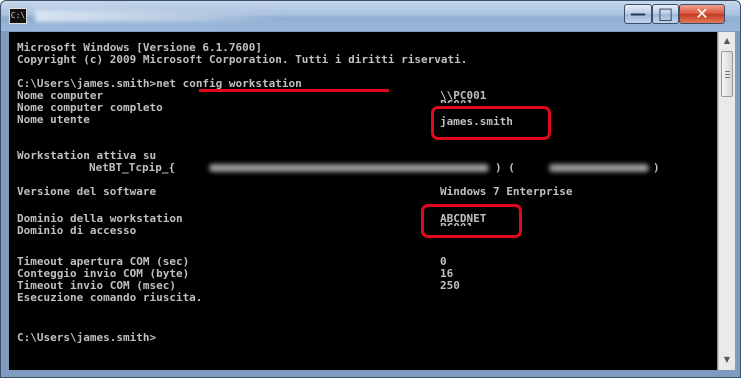 This screenshot has width=741, height=378. I want to click on maximize-button: □, so click(665, 14).